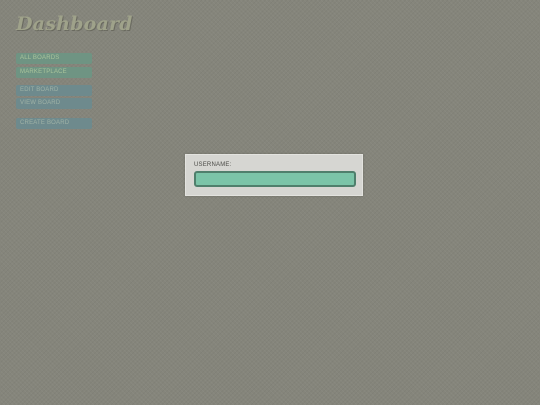 The width and height of the screenshot is (540, 405). What do you see at coordinates (54, 123) in the screenshot?
I see `nav-item-create-board: CREATE BOARD` at bounding box center [54, 123].